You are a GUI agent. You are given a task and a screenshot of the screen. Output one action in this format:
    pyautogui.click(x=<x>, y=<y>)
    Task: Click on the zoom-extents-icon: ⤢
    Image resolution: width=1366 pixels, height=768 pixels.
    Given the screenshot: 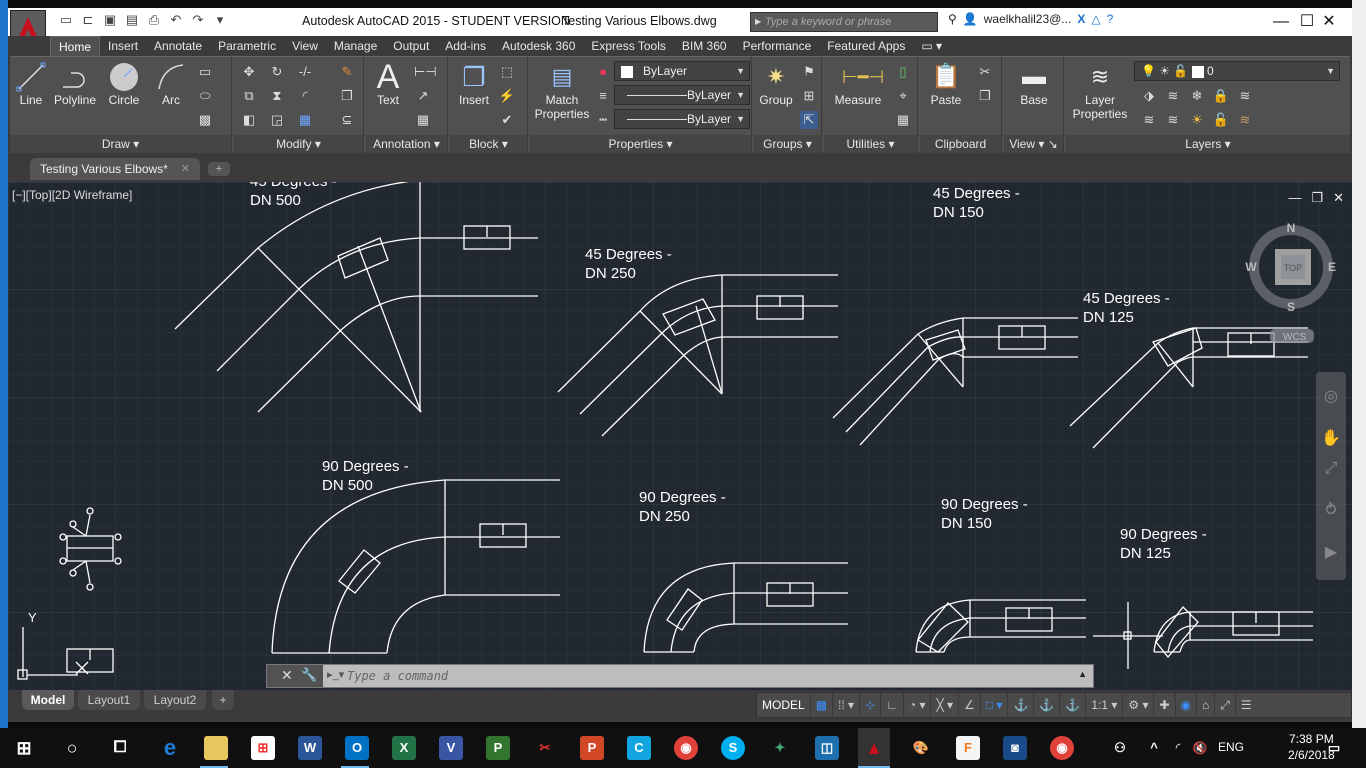 What is the action you would take?
    pyautogui.click(x=1331, y=469)
    